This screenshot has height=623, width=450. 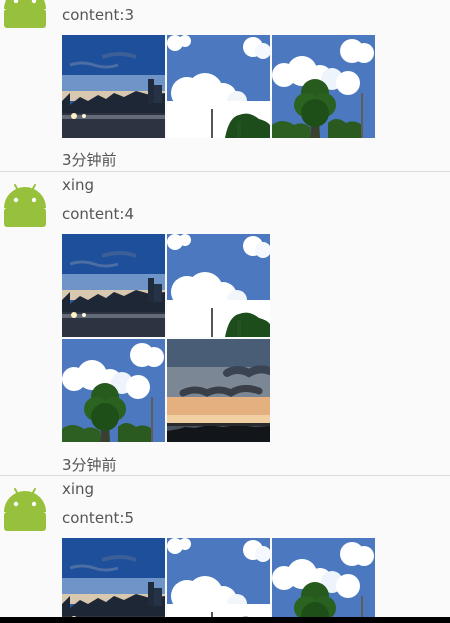 What do you see at coordinates (218, 390) in the screenshot?
I see `sunset-clouds-photo` at bounding box center [218, 390].